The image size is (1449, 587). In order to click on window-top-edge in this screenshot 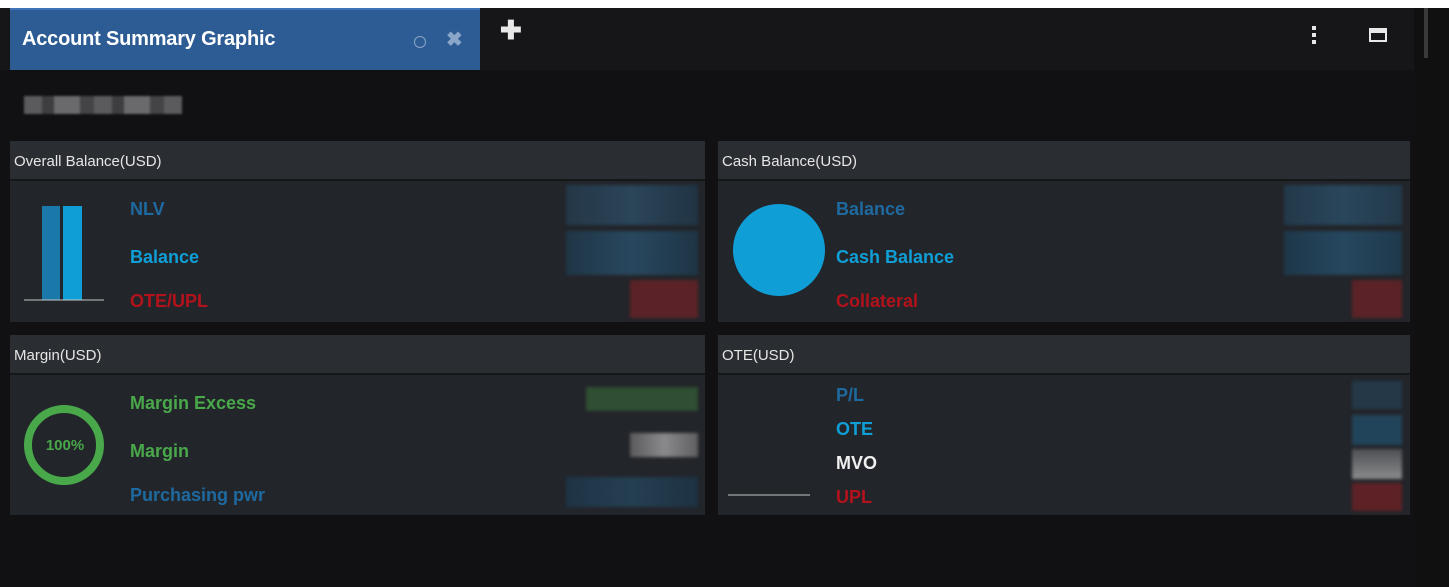, I will do `click(724, 4)`.